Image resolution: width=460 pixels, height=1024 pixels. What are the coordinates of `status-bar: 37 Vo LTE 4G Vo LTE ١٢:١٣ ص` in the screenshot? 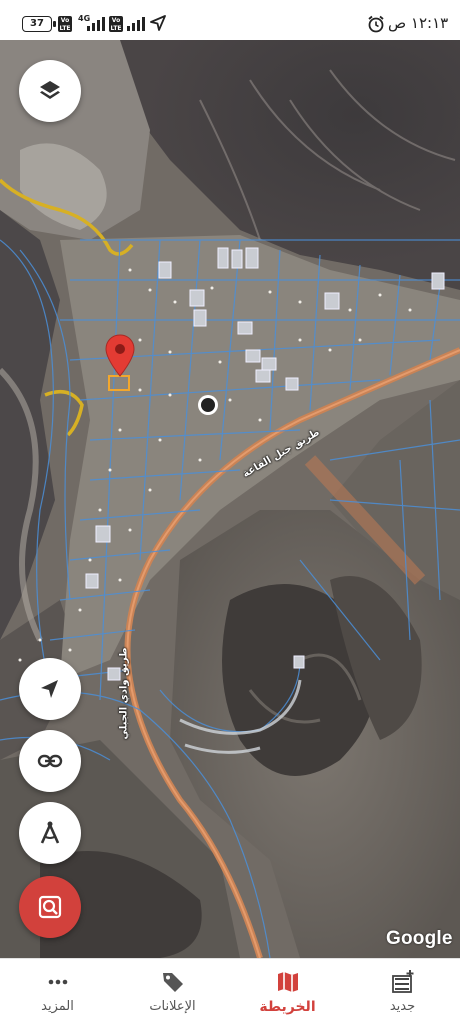 It's located at (230, 20).